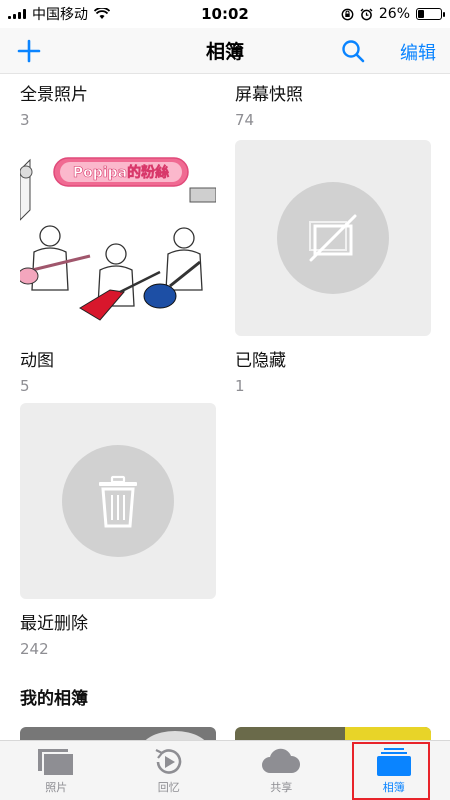 The height and width of the screenshot is (800, 450). What do you see at coordinates (281, 760) in the screenshot?
I see `shared-cloud-icon` at bounding box center [281, 760].